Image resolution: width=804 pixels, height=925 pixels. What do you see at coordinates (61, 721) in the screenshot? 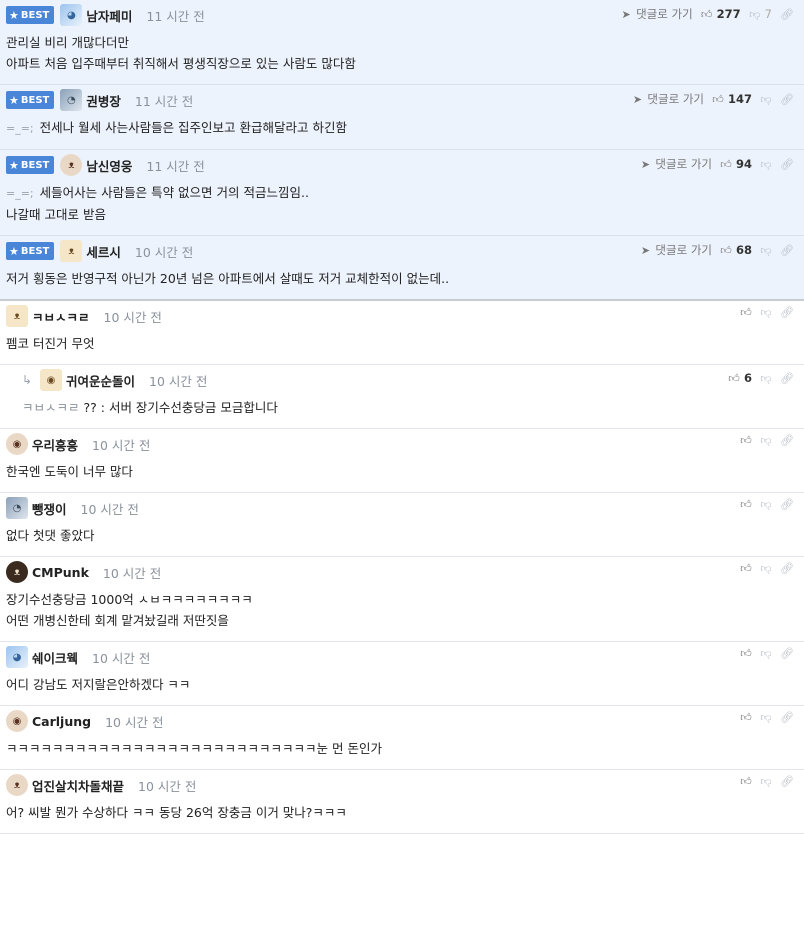
I see `nickname: Carljung` at bounding box center [61, 721].